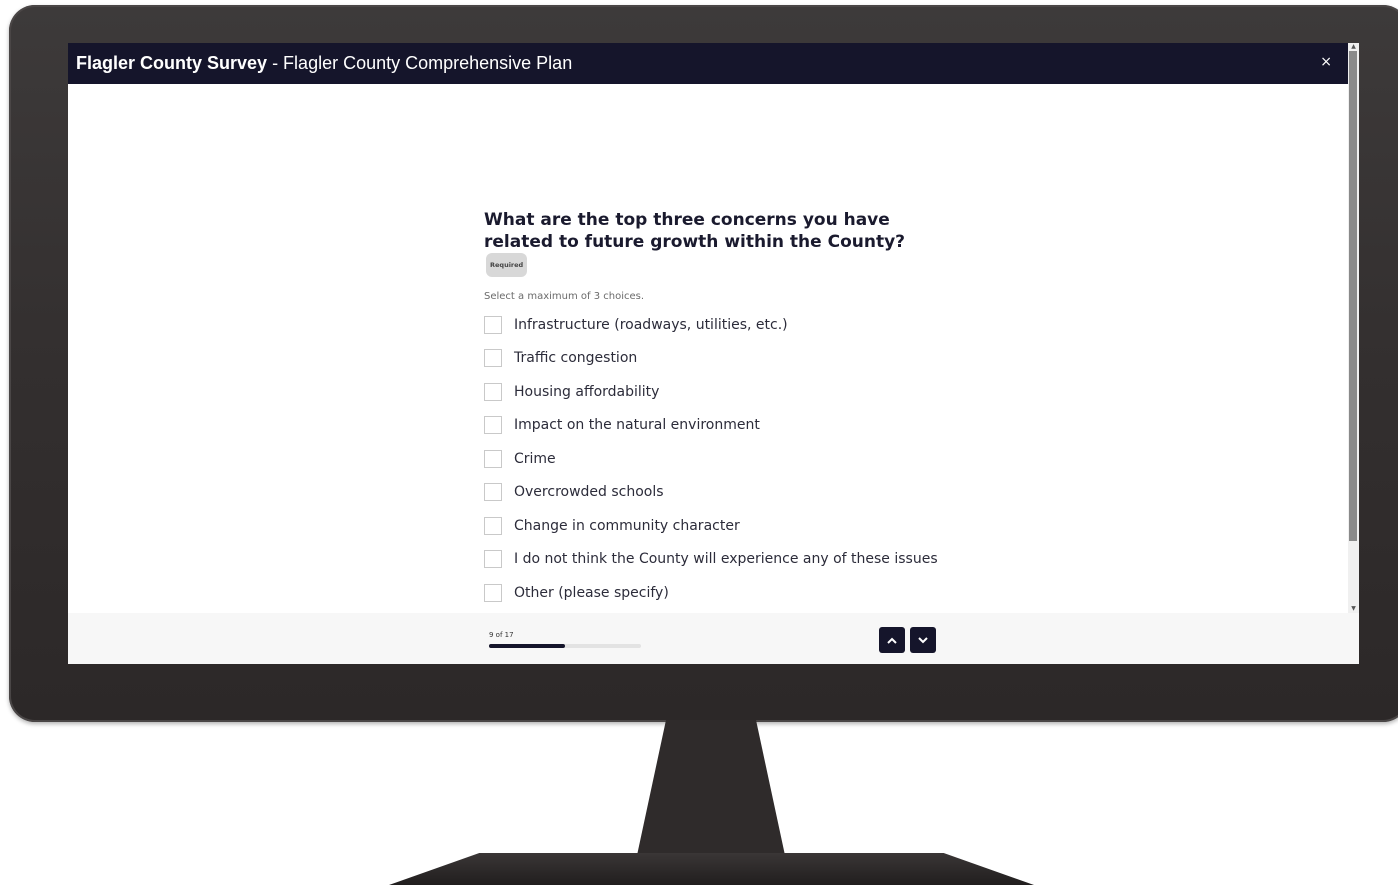 The width and height of the screenshot is (1398, 885). What do you see at coordinates (535, 458) in the screenshot?
I see `option-label: Crime` at bounding box center [535, 458].